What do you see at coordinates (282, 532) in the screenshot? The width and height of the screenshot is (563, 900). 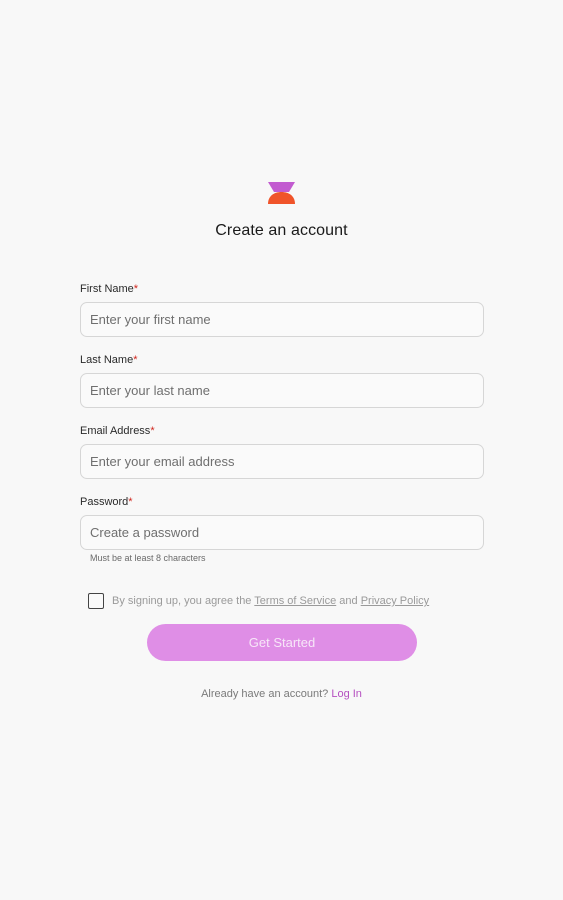 I see `password-input` at bounding box center [282, 532].